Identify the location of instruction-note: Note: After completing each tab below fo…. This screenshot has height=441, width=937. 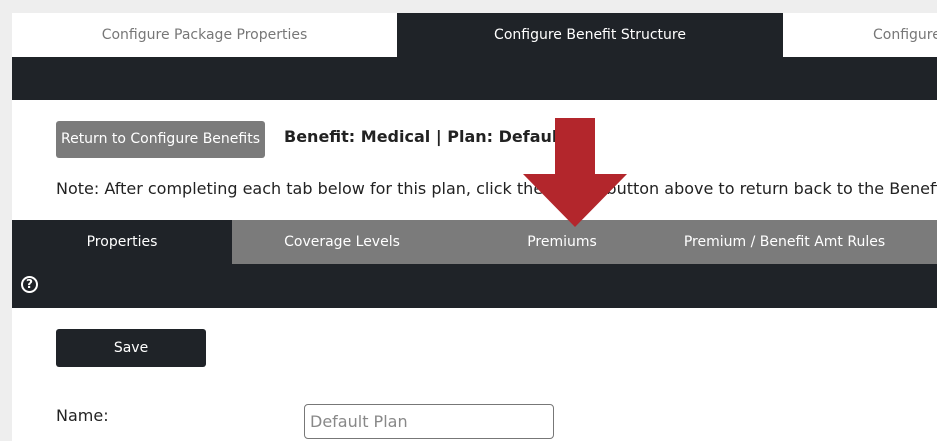
(496, 188).